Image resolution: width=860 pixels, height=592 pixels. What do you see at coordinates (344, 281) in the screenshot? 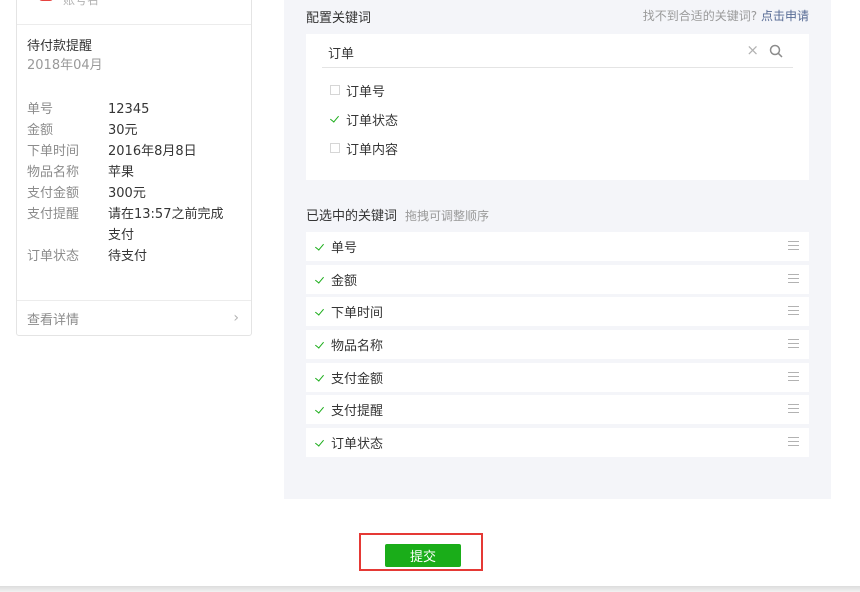
I see `selected-keyword-label: 金额` at bounding box center [344, 281].